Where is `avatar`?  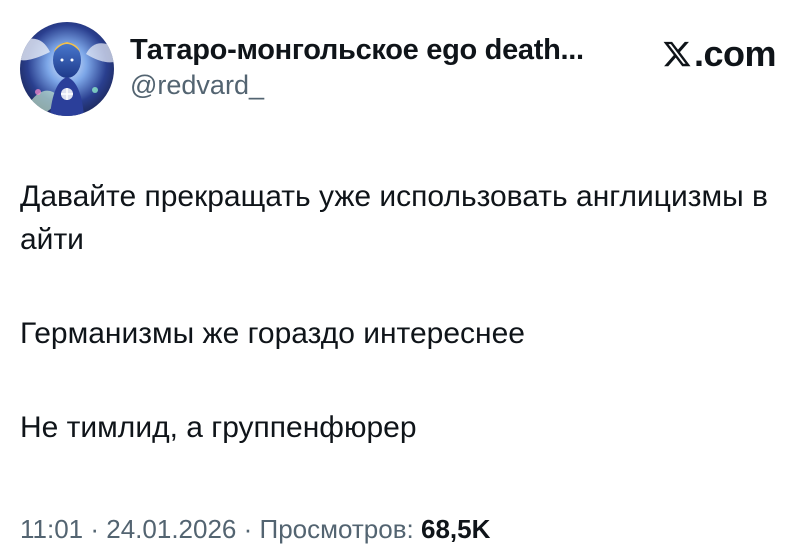
avatar is located at coordinates (67, 69).